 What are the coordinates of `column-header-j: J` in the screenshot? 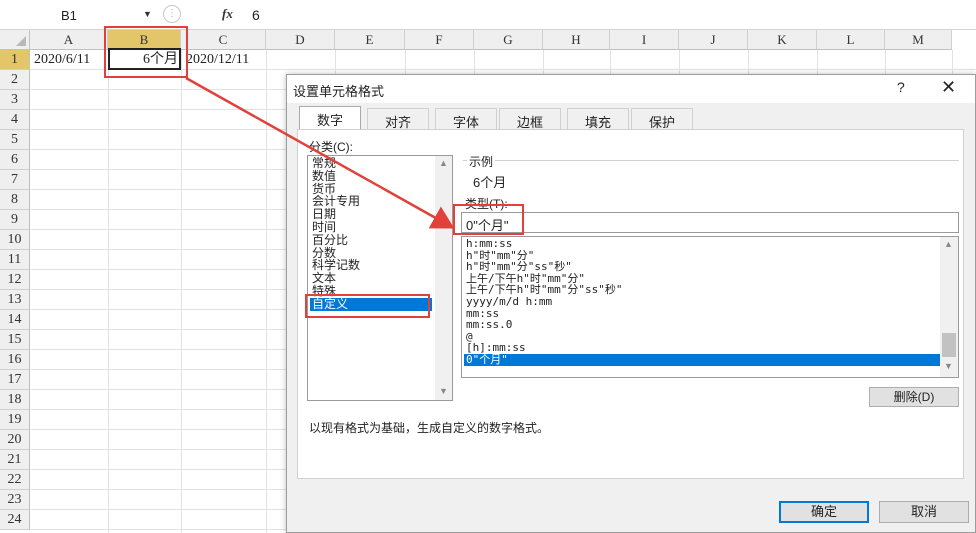 It's located at (713, 40).